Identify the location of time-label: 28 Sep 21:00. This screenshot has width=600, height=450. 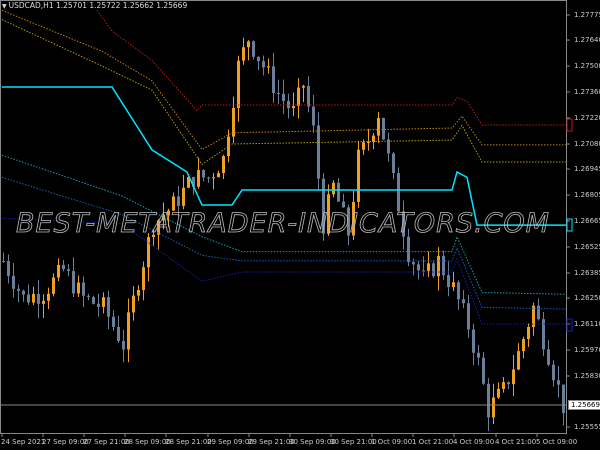
(188, 442).